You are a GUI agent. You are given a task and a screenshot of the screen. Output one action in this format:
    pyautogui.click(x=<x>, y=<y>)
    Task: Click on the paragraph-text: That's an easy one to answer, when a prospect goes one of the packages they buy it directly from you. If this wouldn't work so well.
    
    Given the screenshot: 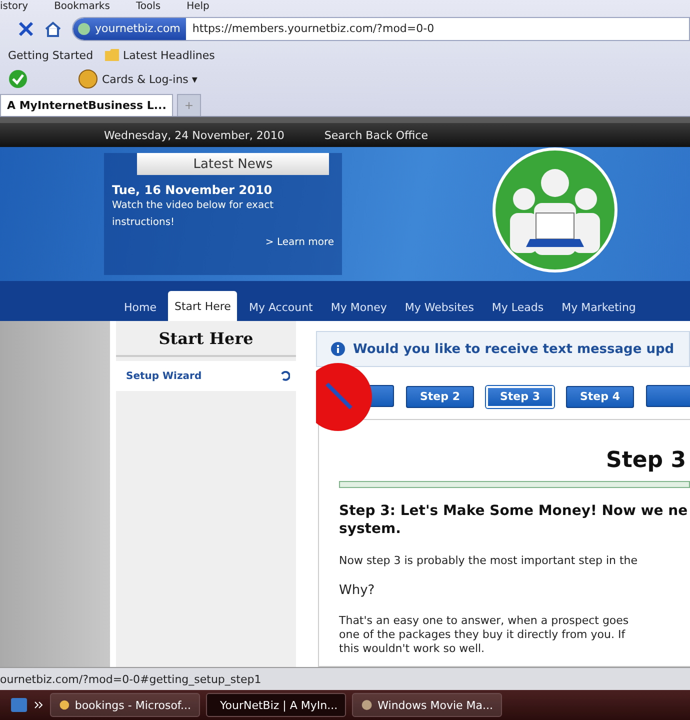 What is the action you would take?
    pyautogui.click(x=484, y=635)
    